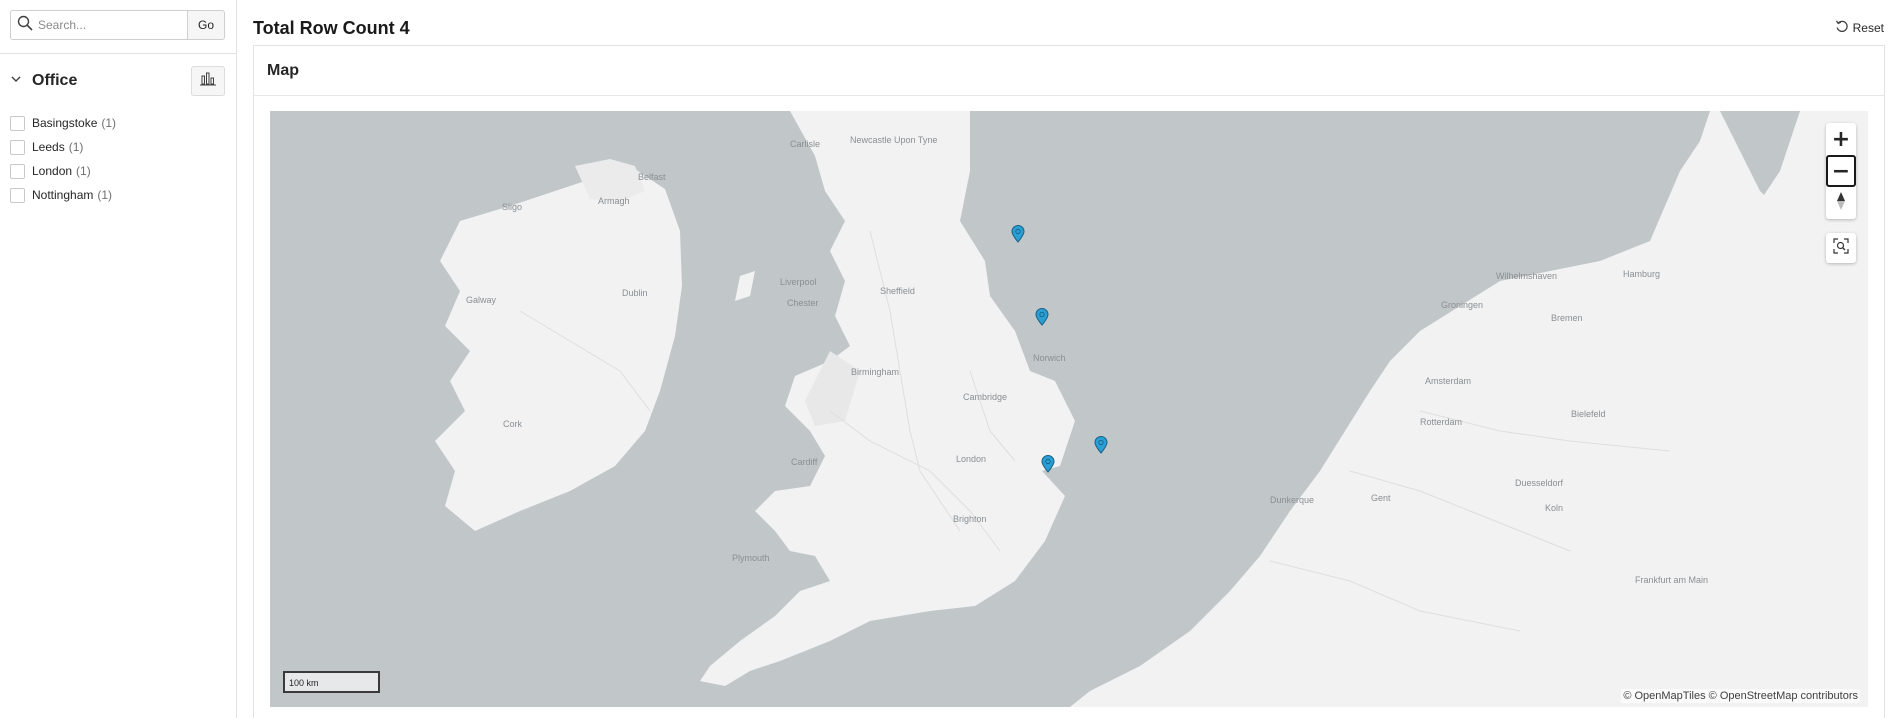 The image size is (1898, 718). What do you see at coordinates (1527, 276) in the screenshot?
I see `map-label: Wilhelmshaven` at bounding box center [1527, 276].